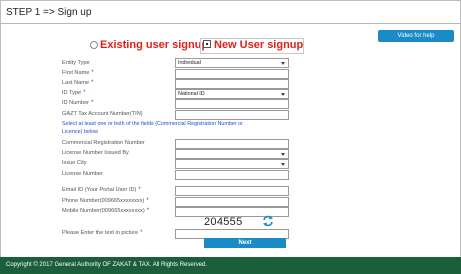 The image size is (461, 274). I want to click on id-type-select: National ID, so click(232, 94).